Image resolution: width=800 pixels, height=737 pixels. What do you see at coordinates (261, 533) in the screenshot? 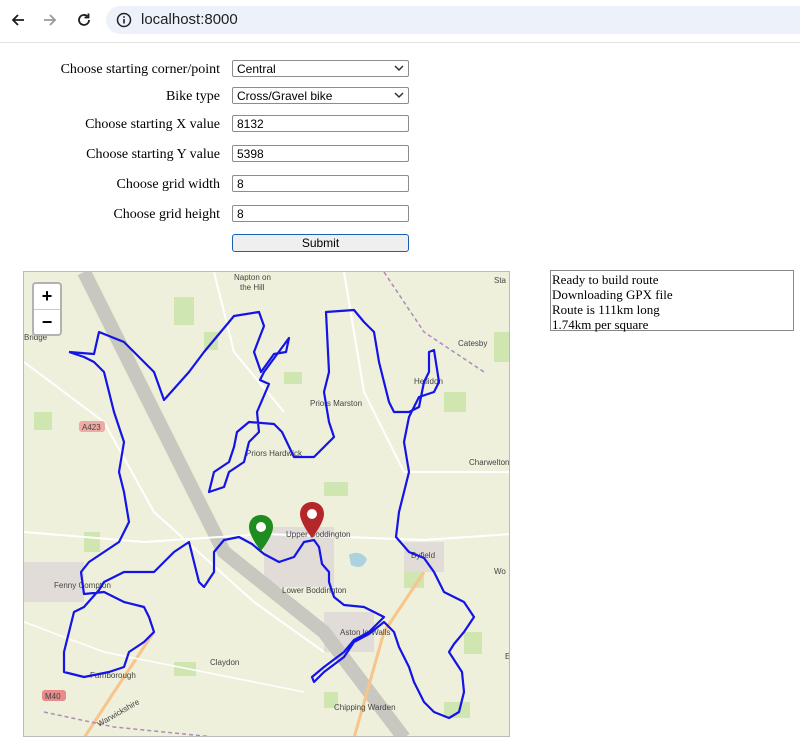
I see `start-marker-icon` at bounding box center [261, 533].